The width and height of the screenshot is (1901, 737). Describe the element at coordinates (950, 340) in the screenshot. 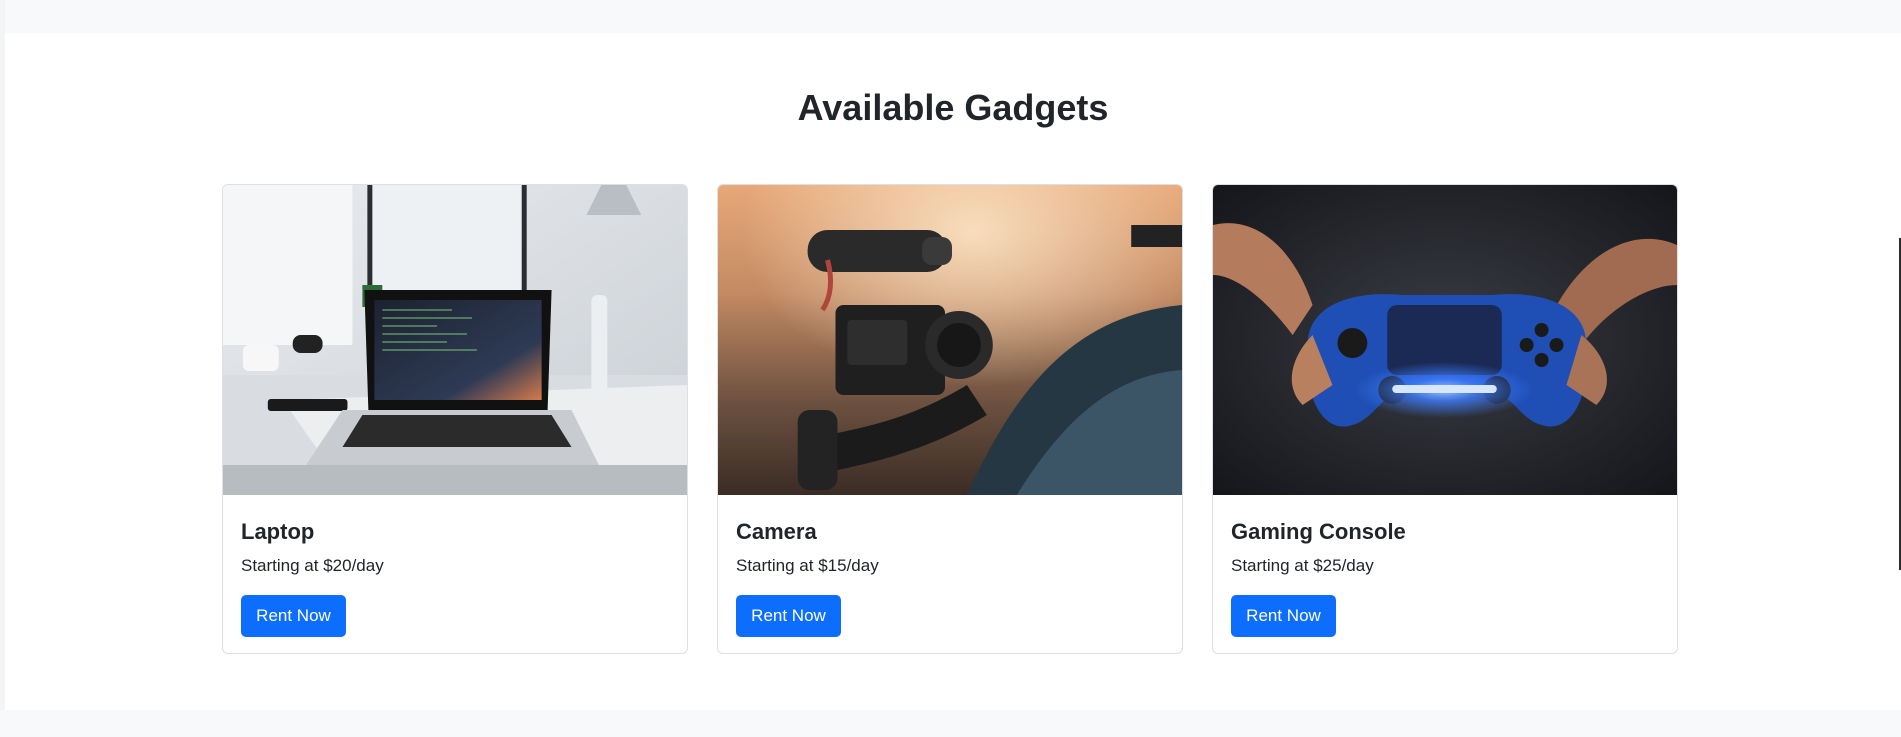

I see `camera-image` at that location.